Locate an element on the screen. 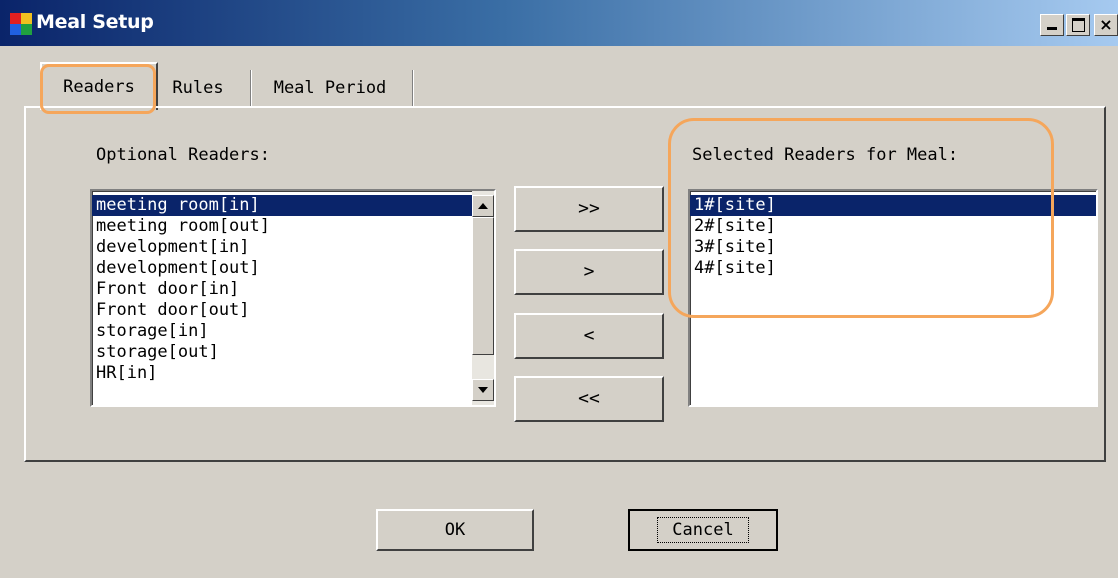  title-bar: Meal Setup × is located at coordinates (559, 23).